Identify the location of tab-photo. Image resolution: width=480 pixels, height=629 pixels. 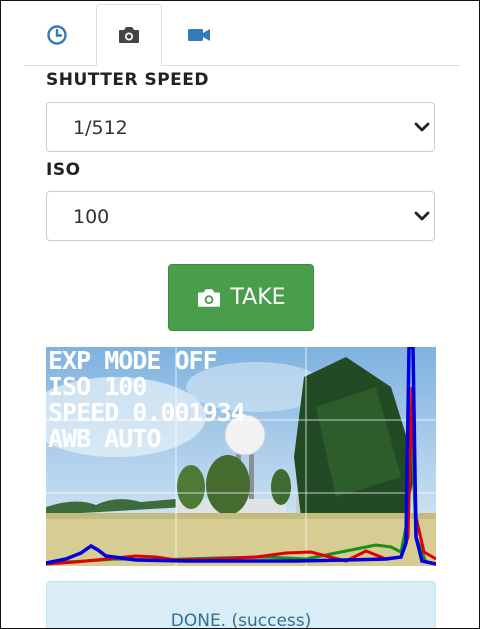
(129, 35).